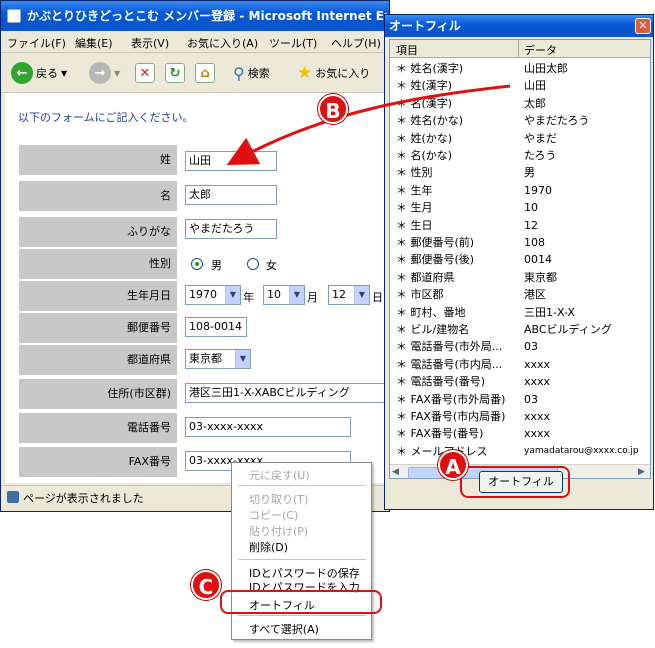  What do you see at coordinates (515, 482) in the screenshot?
I see `autofill-button-highlight` at bounding box center [515, 482].